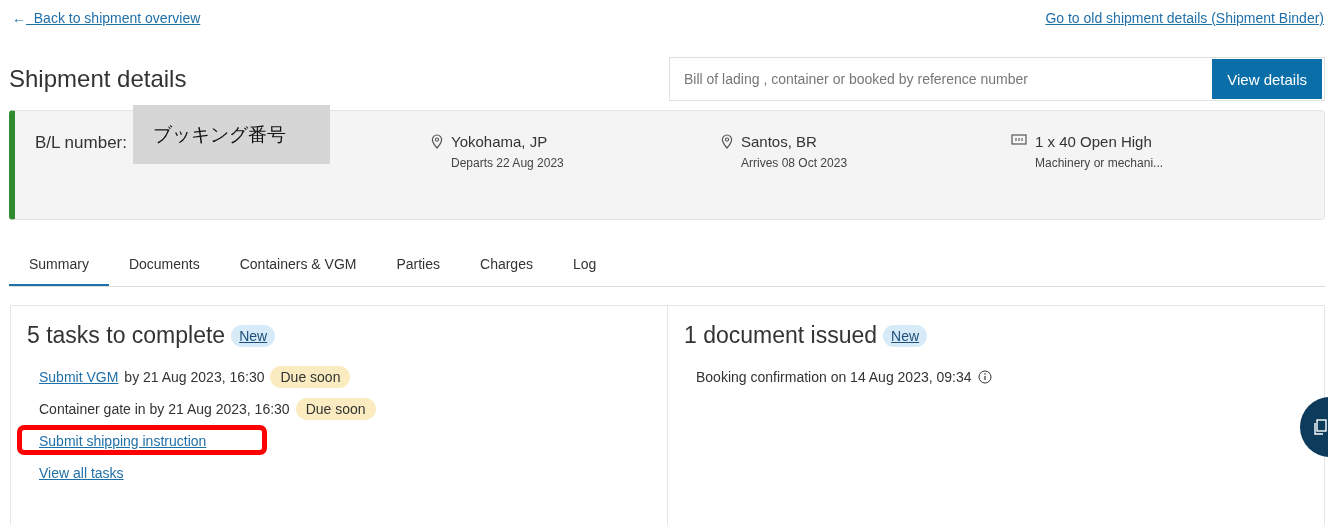 The image size is (1328, 525). I want to click on tab: Charges, so click(506, 266).